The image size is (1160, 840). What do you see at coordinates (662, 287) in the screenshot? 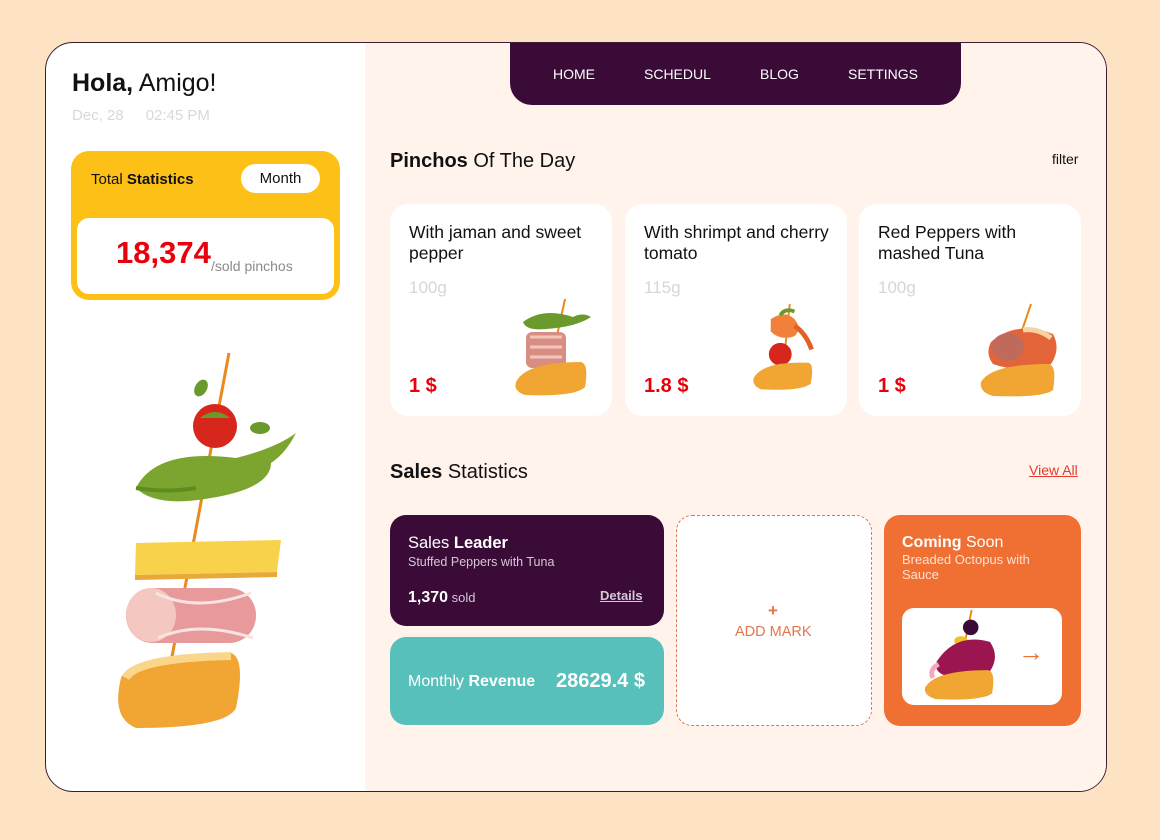
I see `pincho-weight: 115g` at bounding box center [662, 287].